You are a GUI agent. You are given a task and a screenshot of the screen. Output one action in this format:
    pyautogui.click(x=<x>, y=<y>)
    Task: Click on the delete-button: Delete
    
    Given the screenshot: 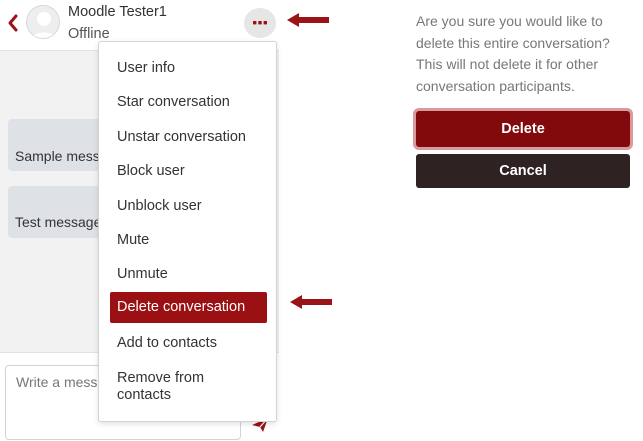 What is the action you would take?
    pyautogui.click(x=523, y=129)
    